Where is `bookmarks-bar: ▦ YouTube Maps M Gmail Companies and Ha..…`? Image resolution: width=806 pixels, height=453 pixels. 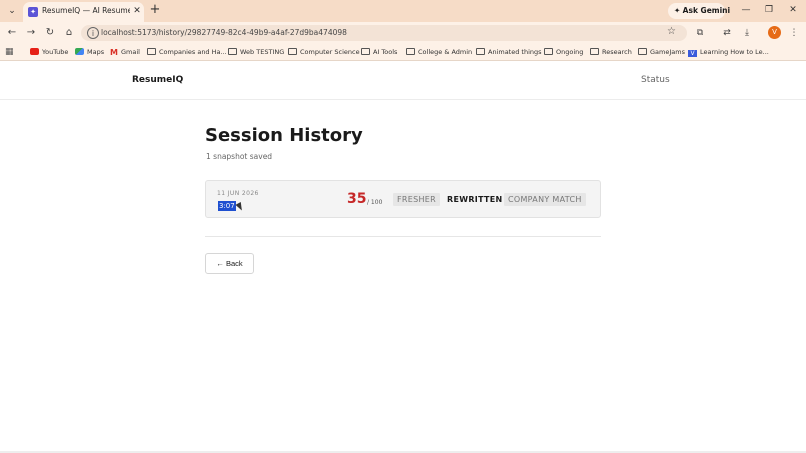 bookmarks-bar: ▦ YouTube Maps M Gmail Companies and Ha..… is located at coordinates (403, 52).